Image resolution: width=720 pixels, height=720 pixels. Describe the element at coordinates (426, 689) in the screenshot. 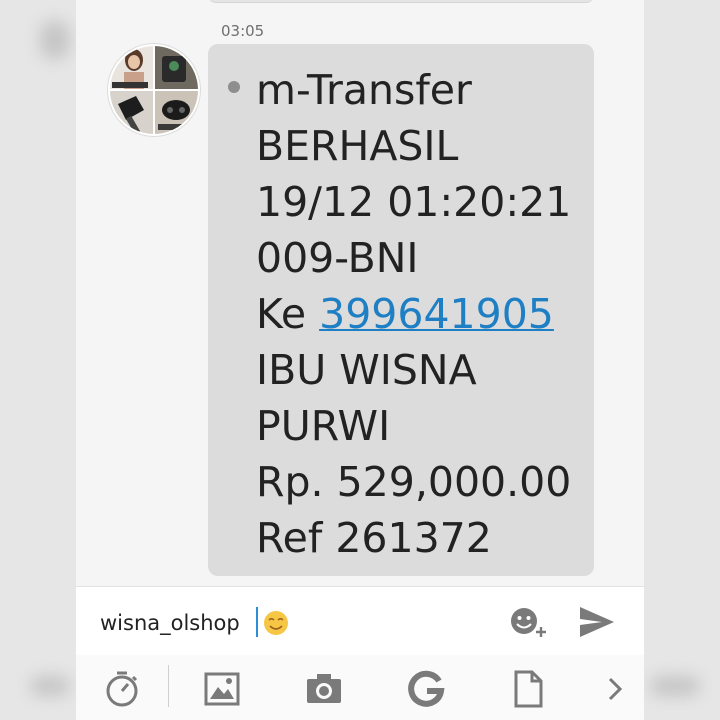

I see `g-logo-icon` at that location.